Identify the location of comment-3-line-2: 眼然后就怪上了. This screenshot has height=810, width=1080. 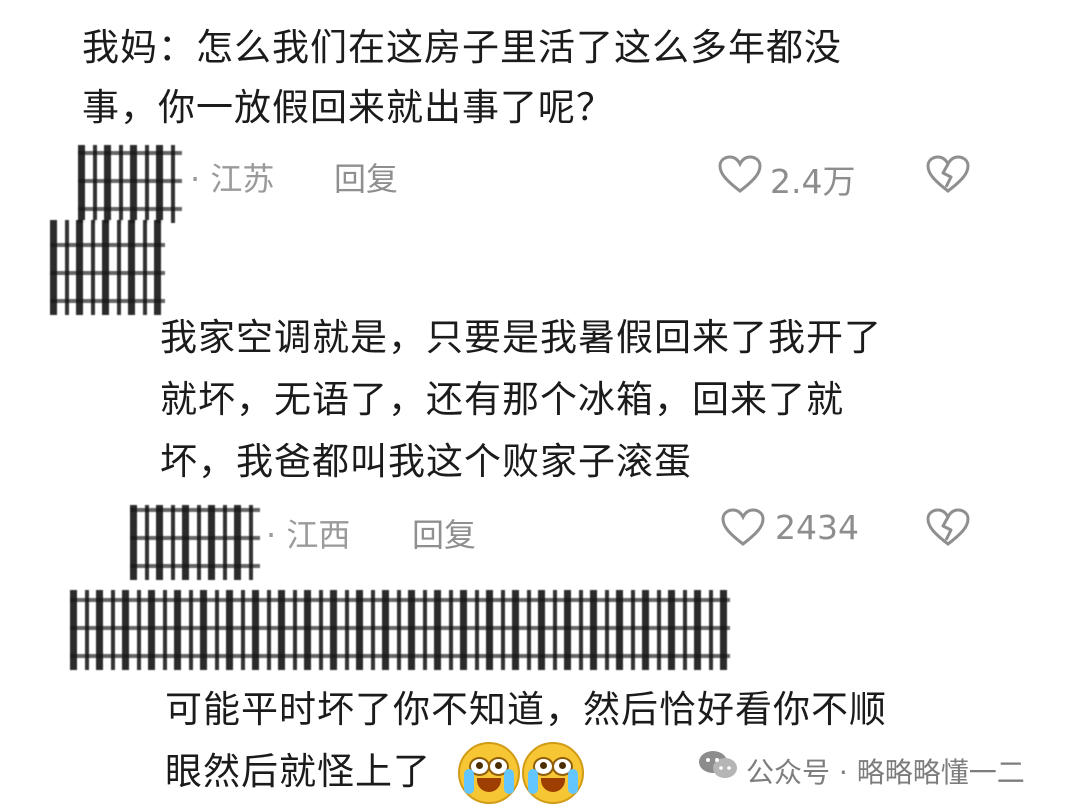
(298, 771).